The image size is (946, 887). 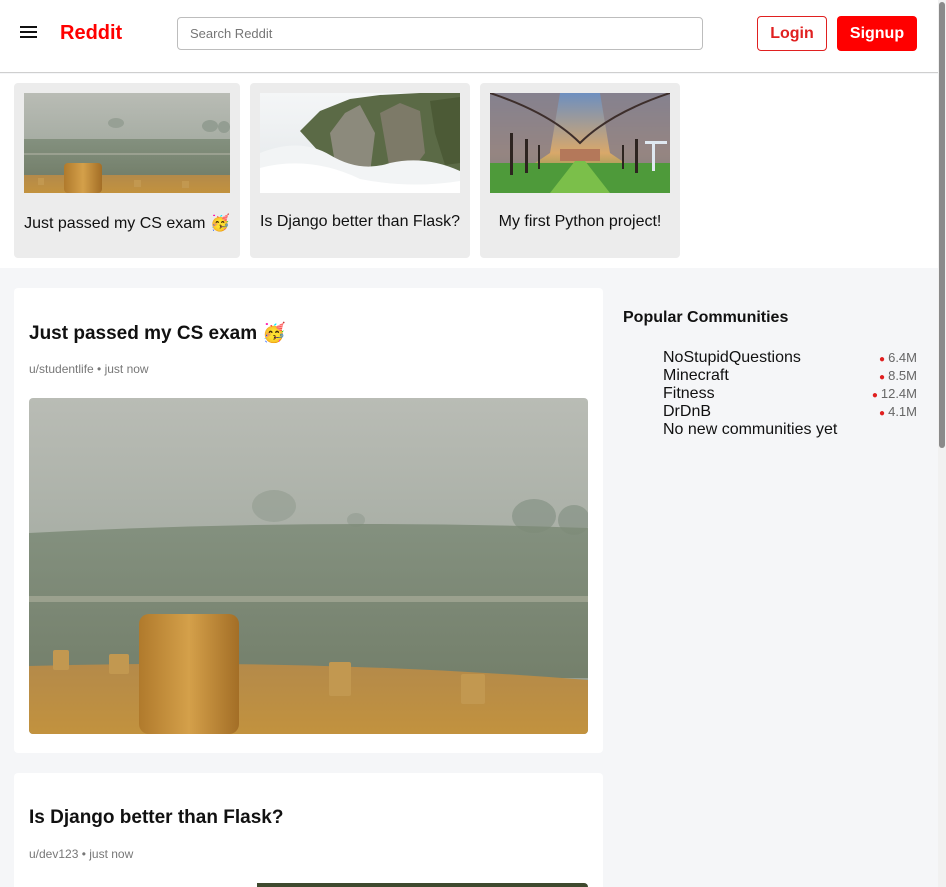 What do you see at coordinates (790, 412) in the screenshot?
I see `community-item: DrDnB ● 4.1M` at bounding box center [790, 412].